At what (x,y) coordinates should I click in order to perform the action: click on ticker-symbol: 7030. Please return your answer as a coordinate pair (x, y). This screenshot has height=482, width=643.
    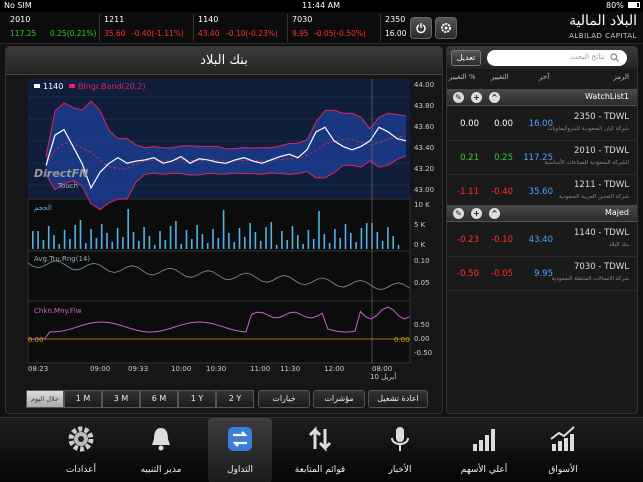
    Looking at the image, I should click on (302, 19).